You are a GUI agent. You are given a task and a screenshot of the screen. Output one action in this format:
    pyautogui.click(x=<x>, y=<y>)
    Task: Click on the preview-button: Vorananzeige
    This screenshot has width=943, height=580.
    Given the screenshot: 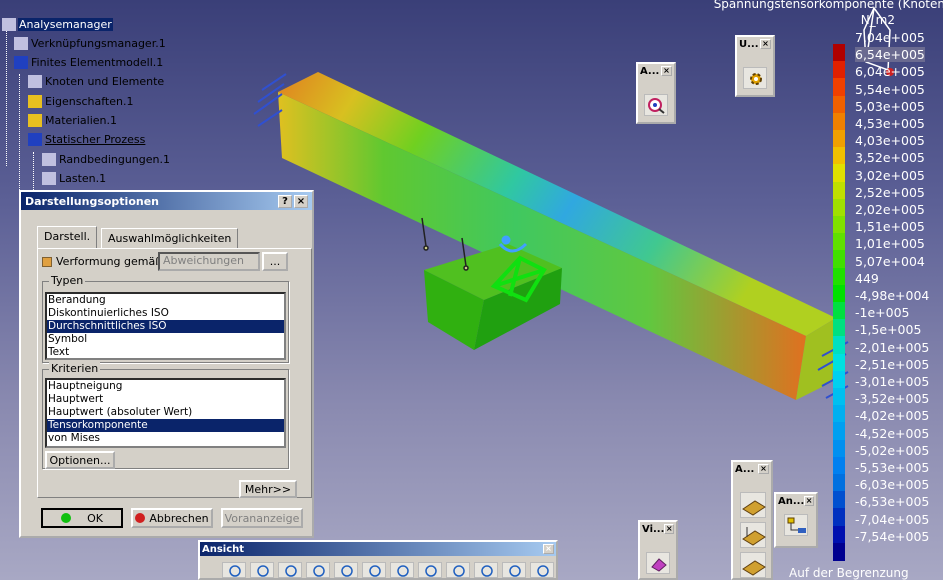 What is the action you would take?
    pyautogui.click(x=262, y=518)
    